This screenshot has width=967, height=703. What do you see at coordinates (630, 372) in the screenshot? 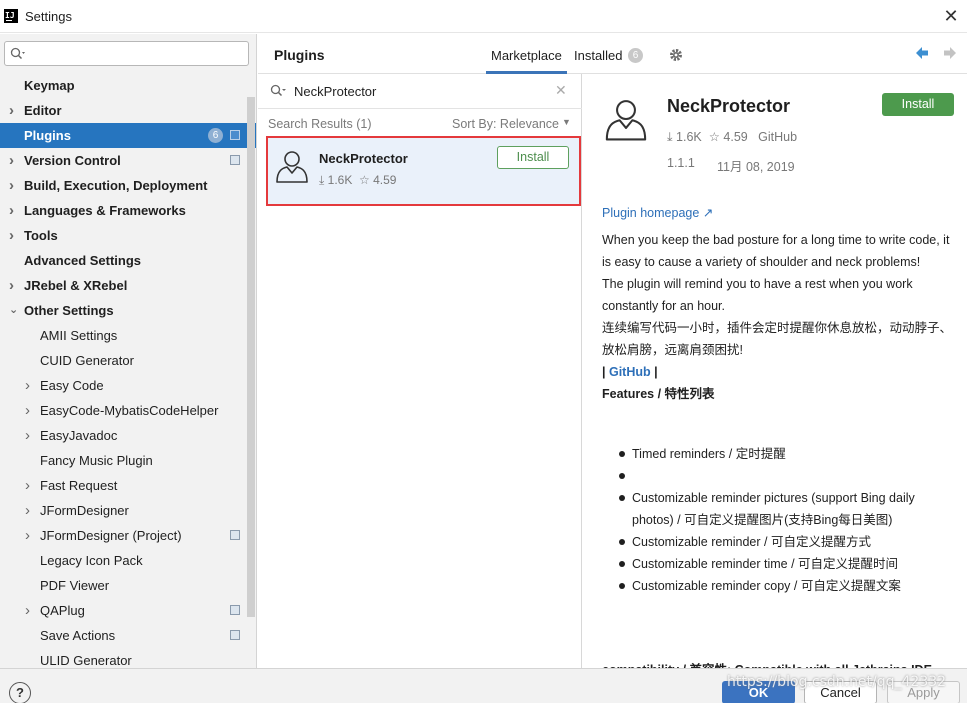
I see `github-link: GitHub` at bounding box center [630, 372].